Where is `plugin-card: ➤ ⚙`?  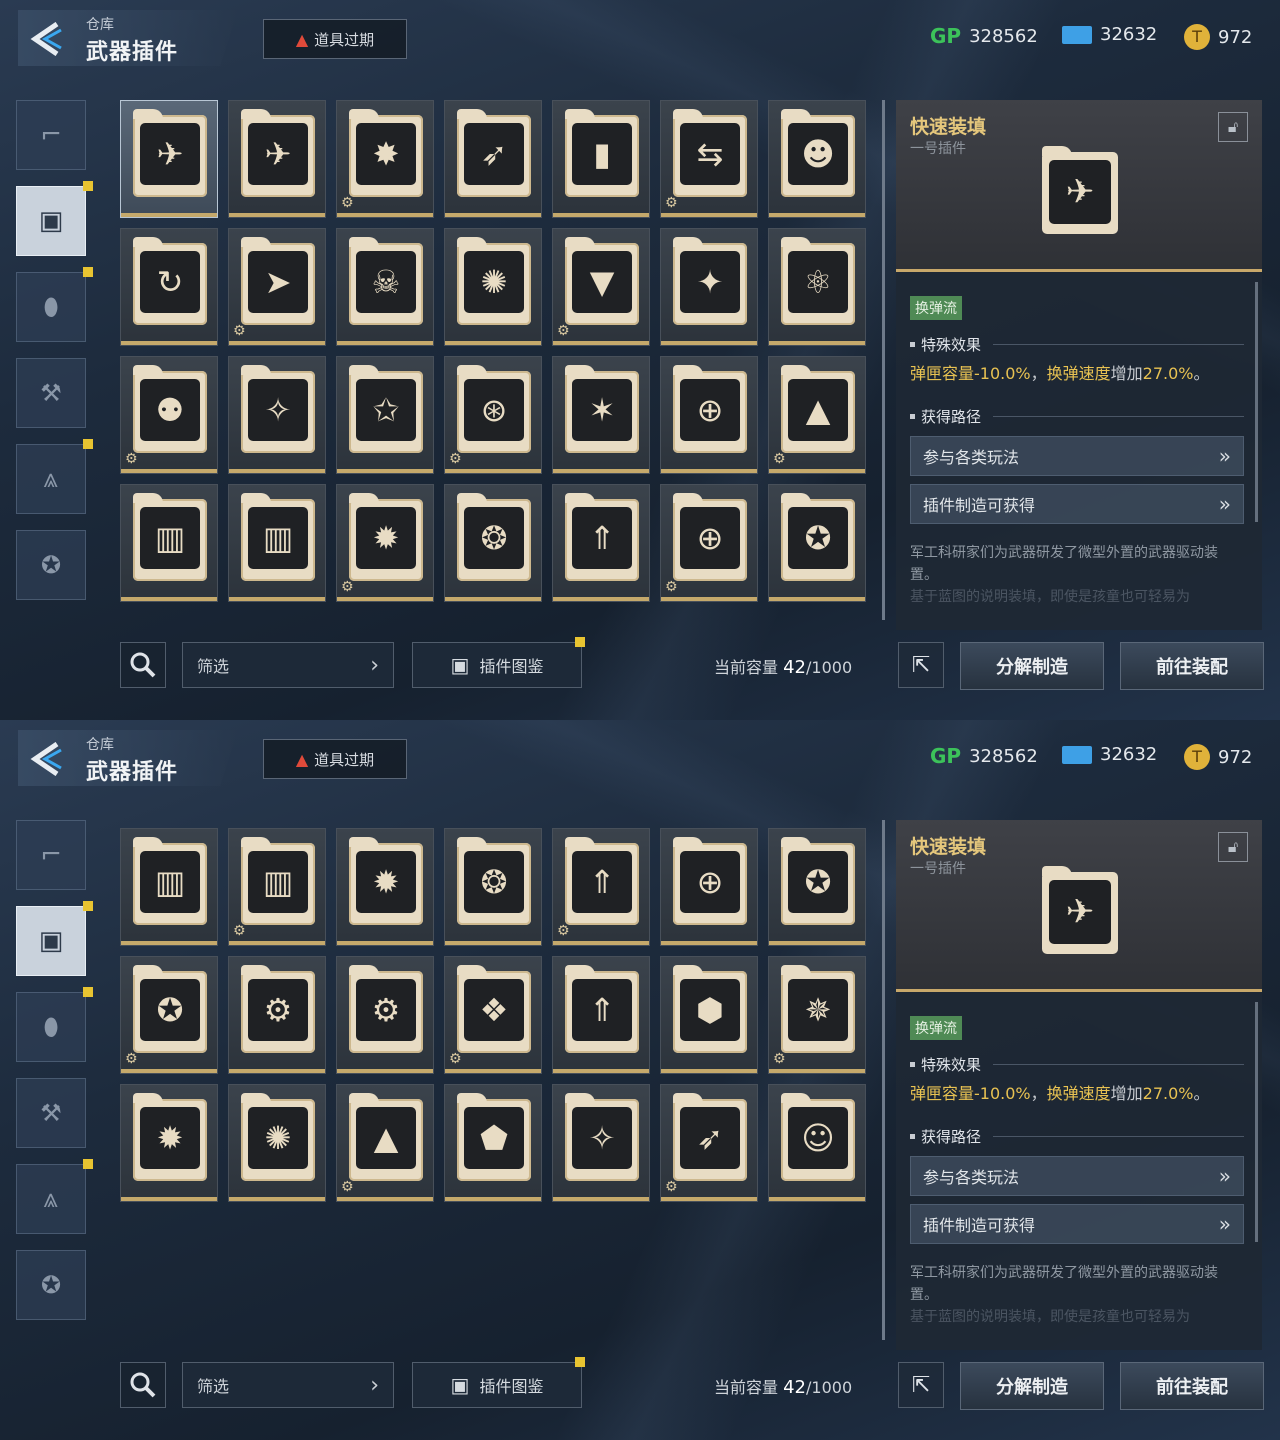
plugin-card: ➤ ⚙ is located at coordinates (277, 287).